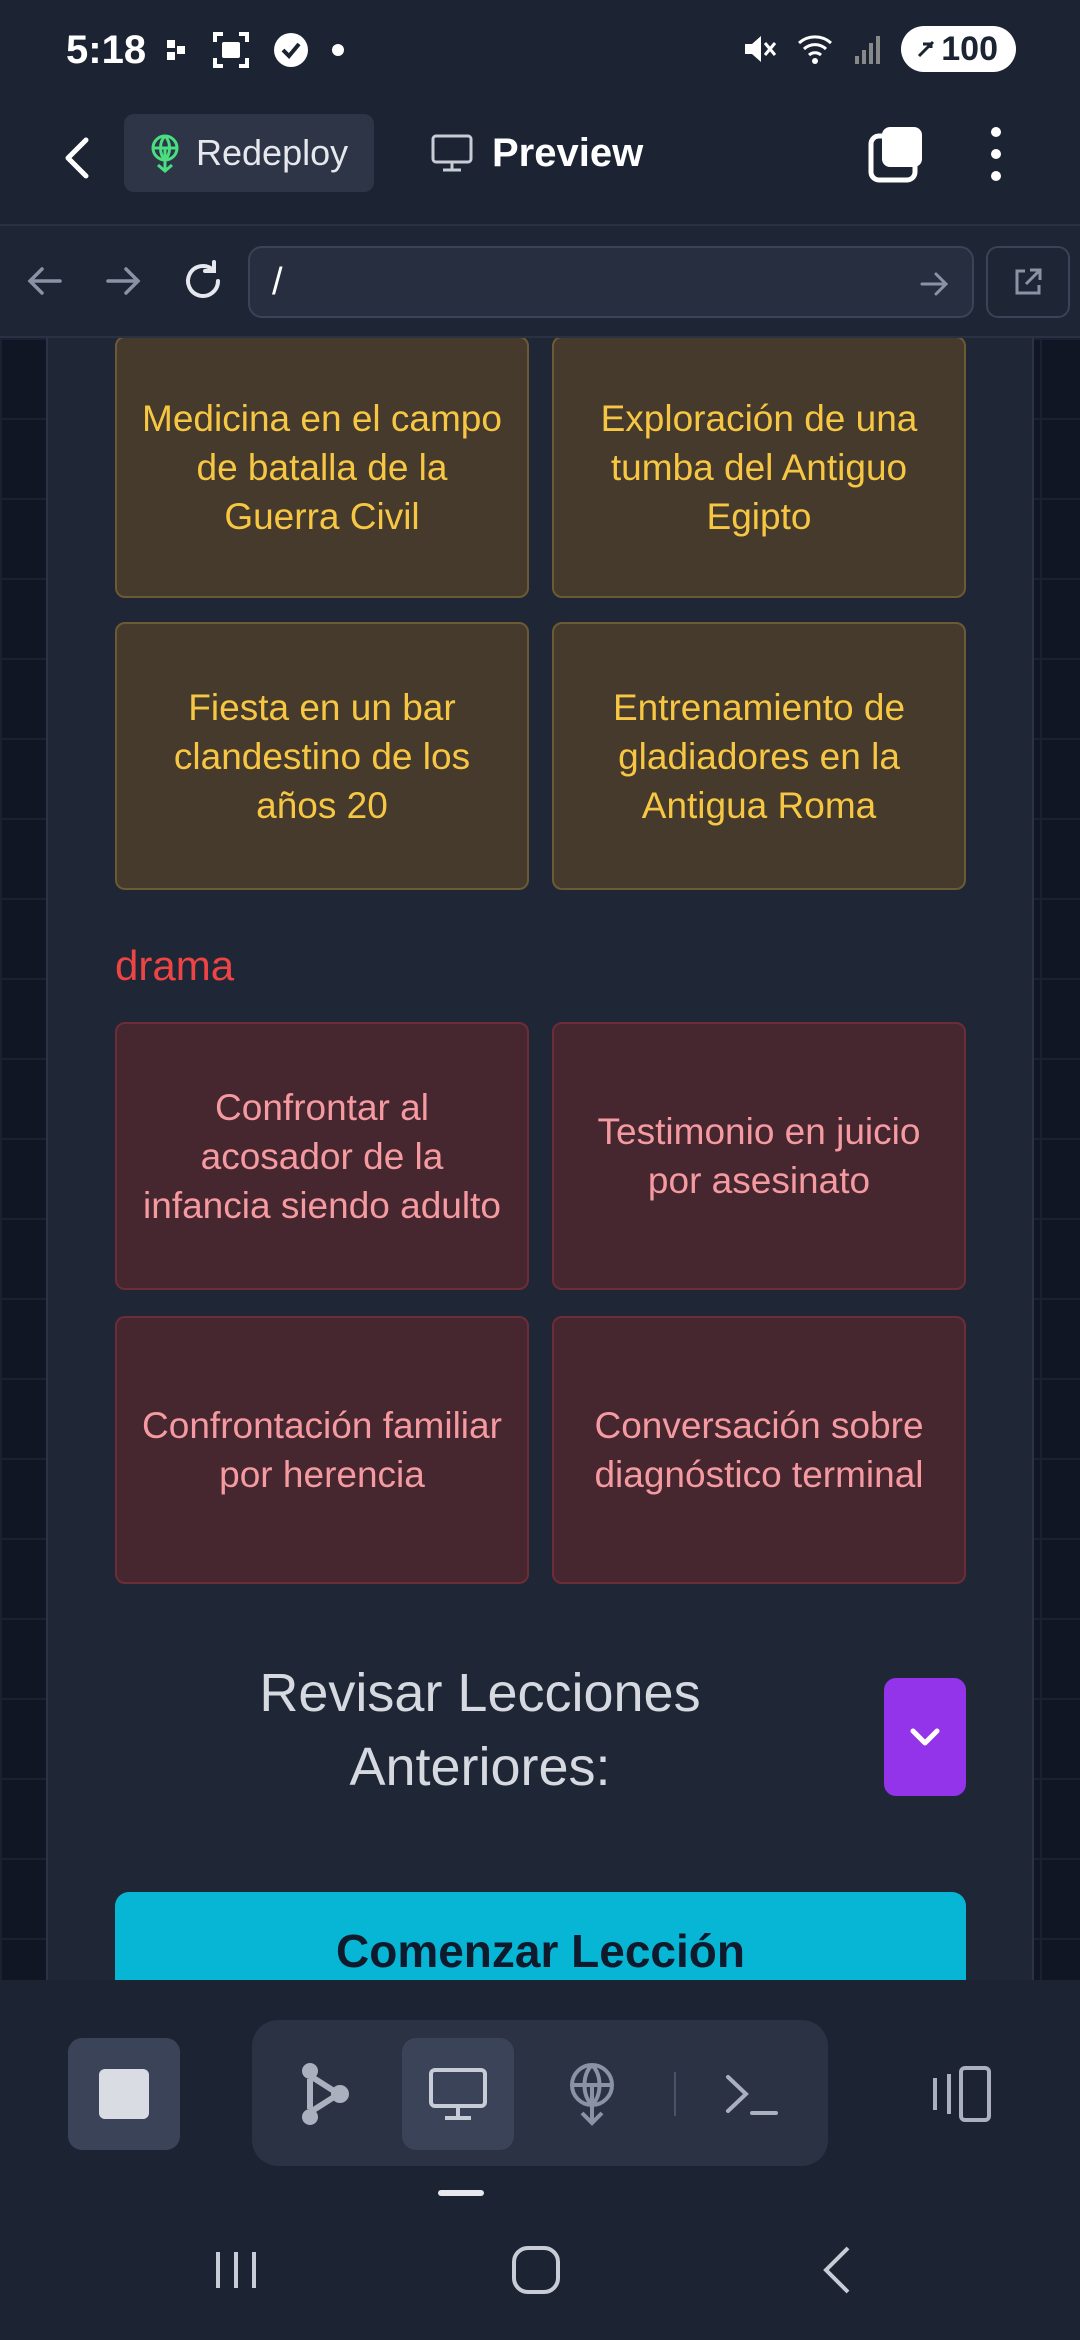 This screenshot has height=2340, width=1080. I want to click on battery-icon: 100, so click(958, 49).